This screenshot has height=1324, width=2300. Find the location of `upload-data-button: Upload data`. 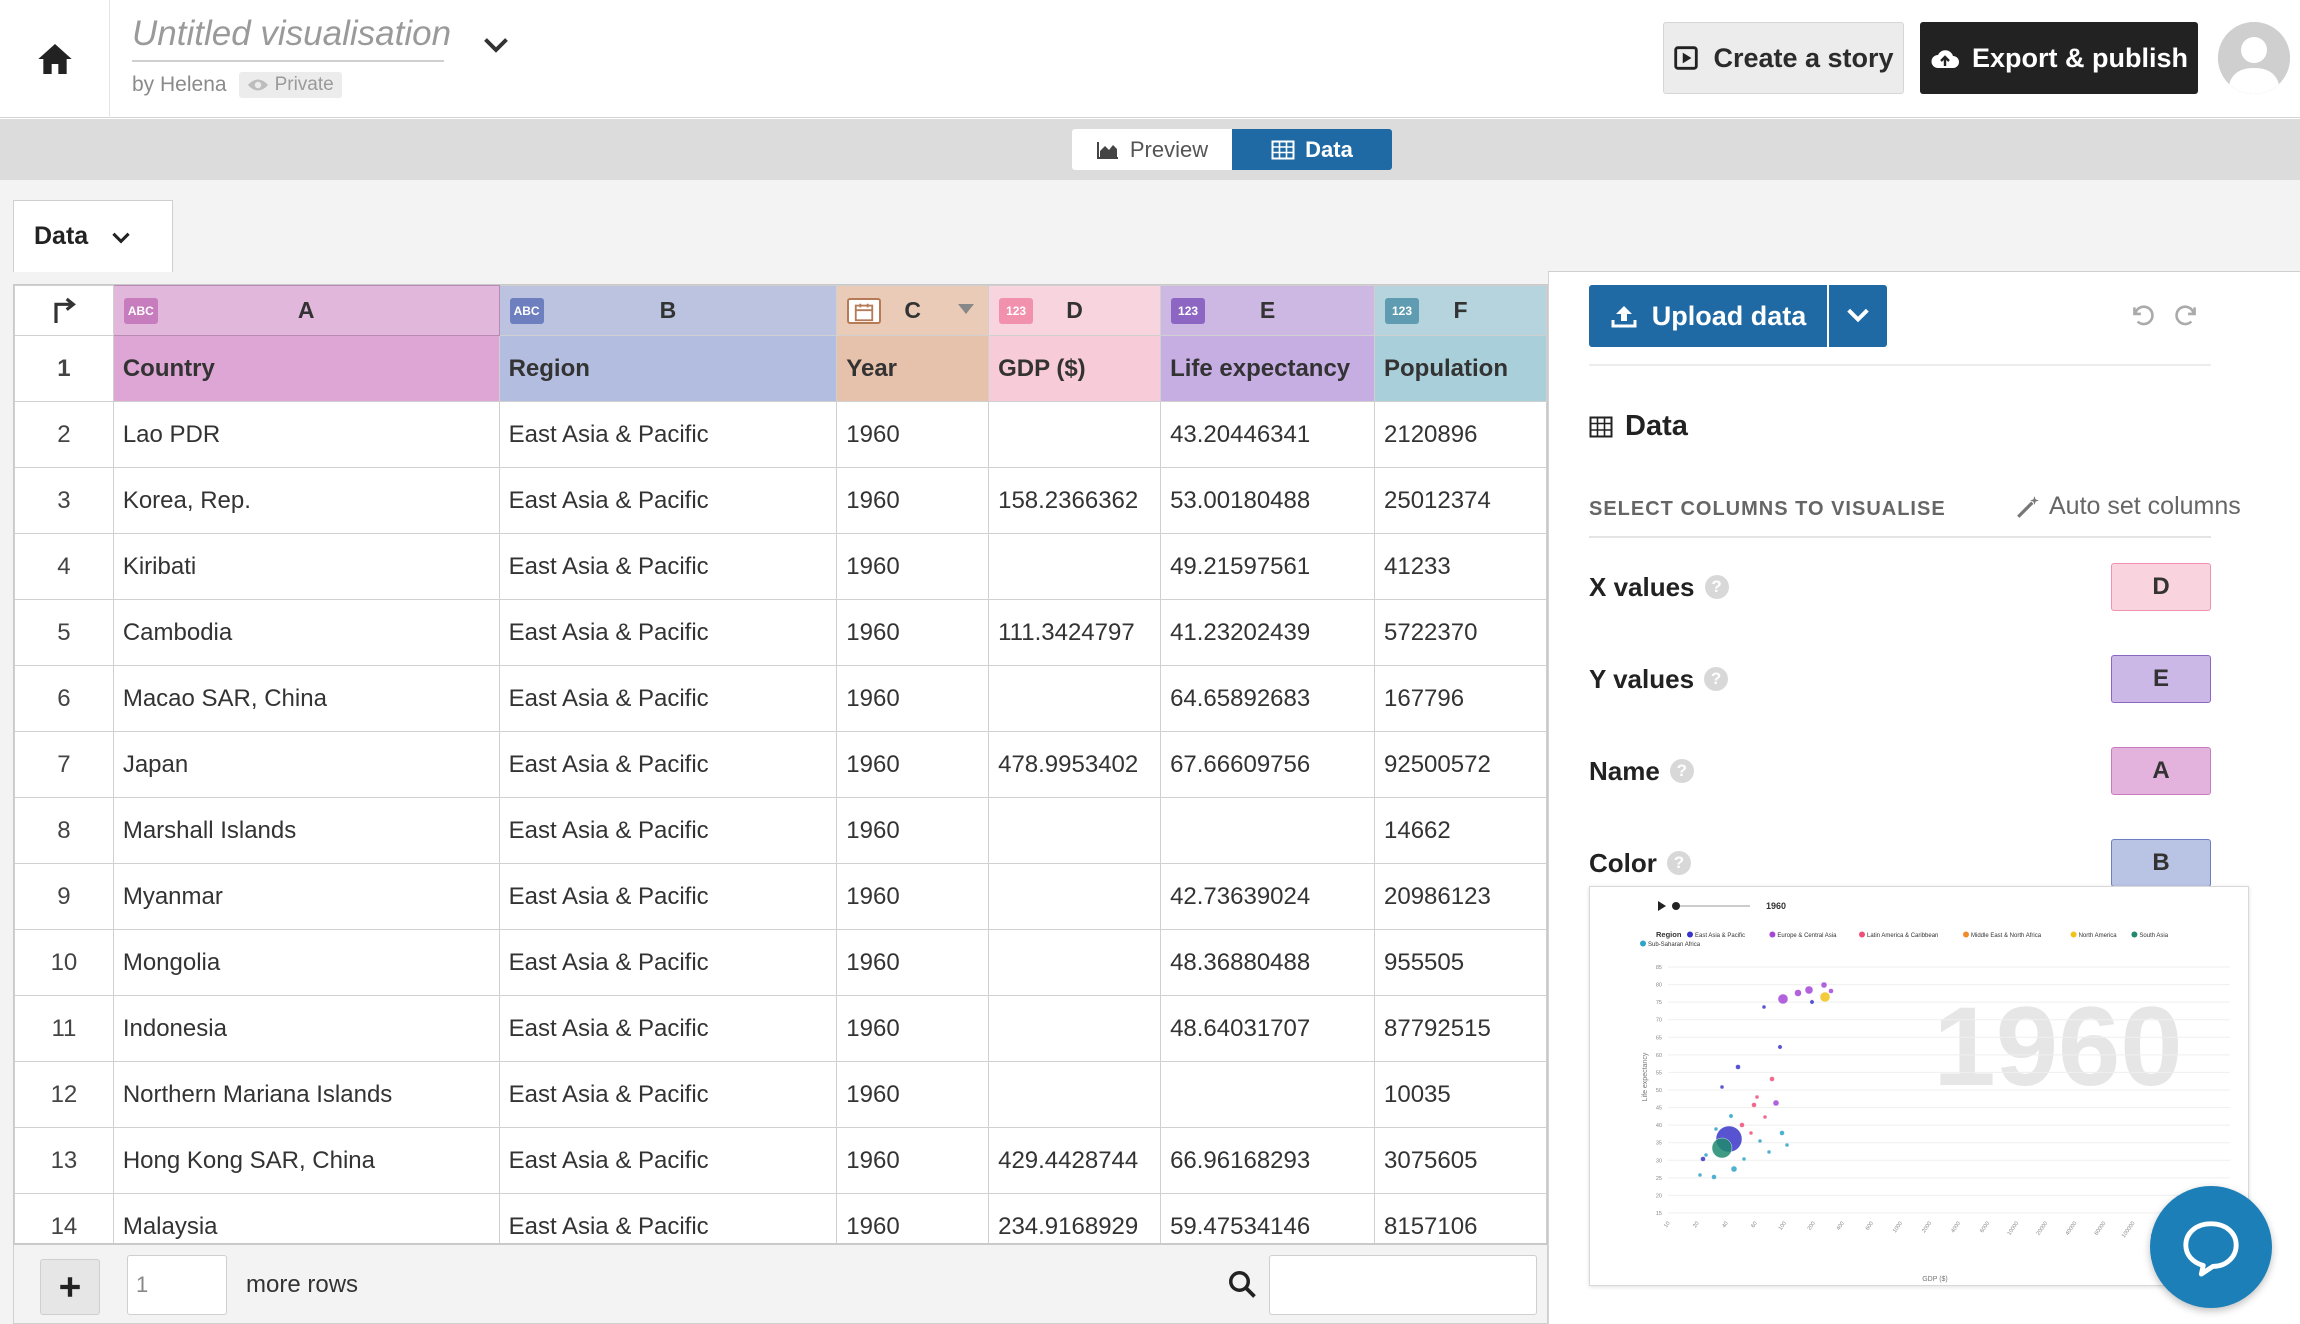

upload-data-button: Upload data is located at coordinates (1708, 316).